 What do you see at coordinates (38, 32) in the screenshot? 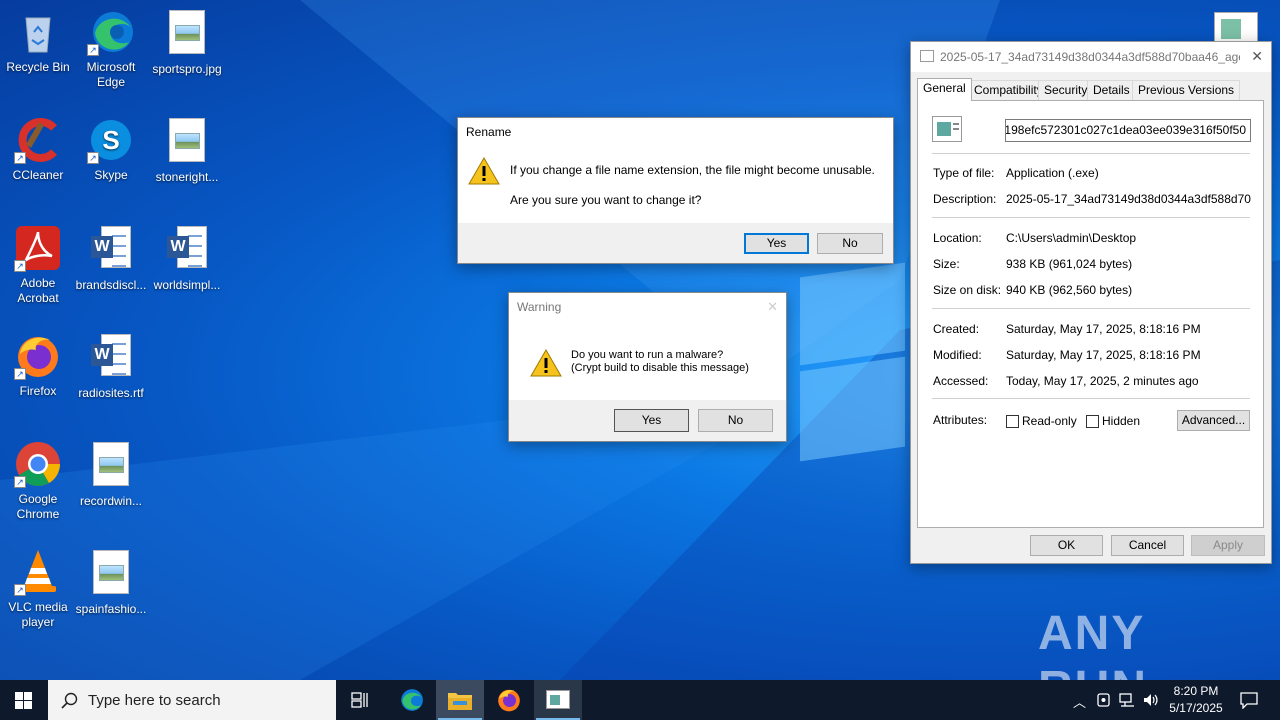
I see `recycle-bin-icon` at bounding box center [38, 32].